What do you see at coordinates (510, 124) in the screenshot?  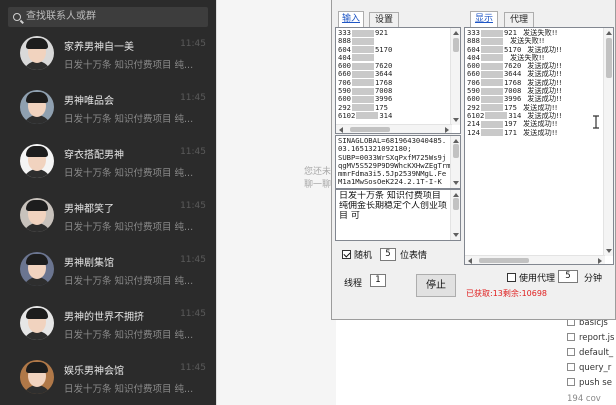 I see `number-suffix: 197` at bounding box center [510, 124].